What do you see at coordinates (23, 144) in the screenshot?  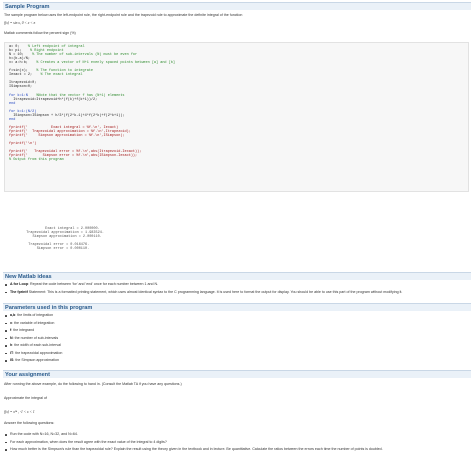 I see `code-text: fprintf('\n')` at bounding box center [23, 144].